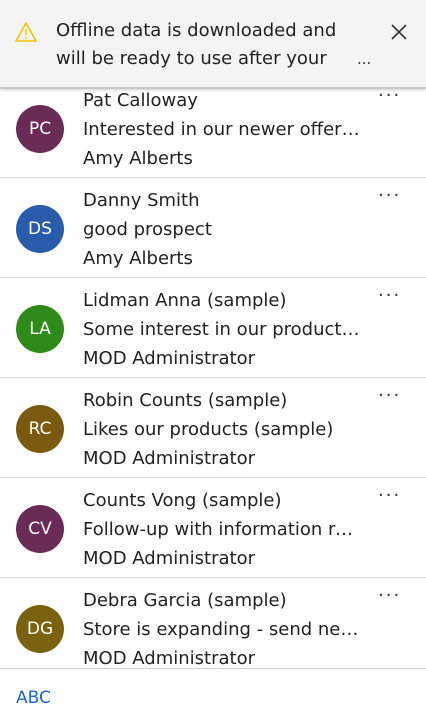  I want to click on avatar: CV, so click(40, 529).